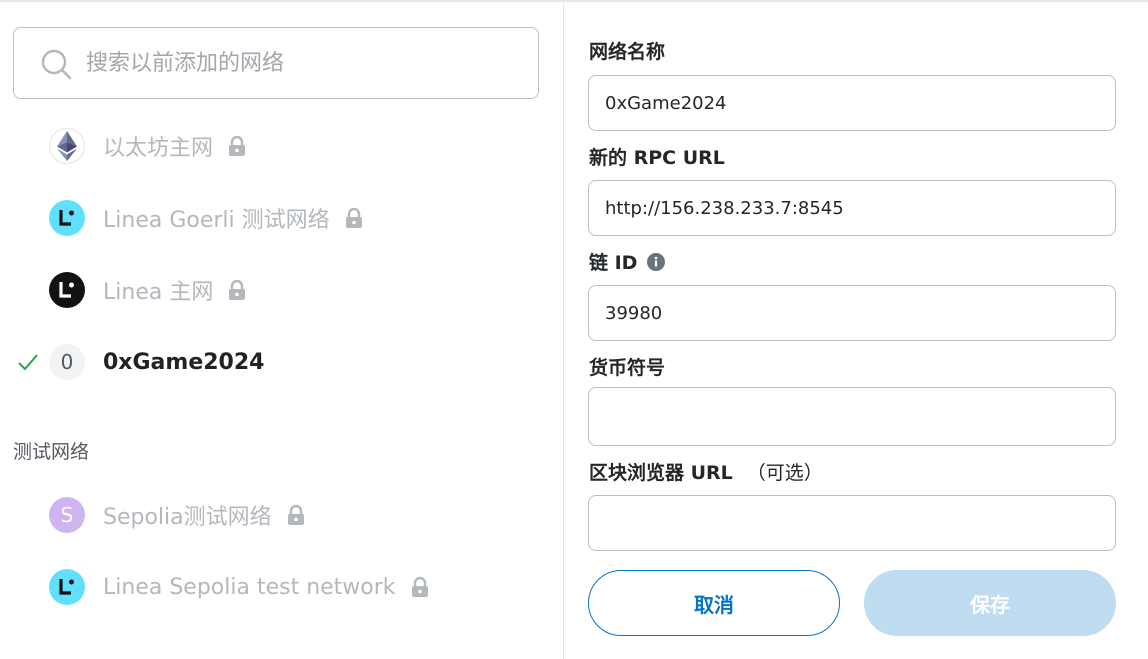 Image resolution: width=1148 pixels, height=659 pixels. What do you see at coordinates (204, 515) in the screenshot?
I see `network-label: Sepolia测试网络` at bounding box center [204, 515].